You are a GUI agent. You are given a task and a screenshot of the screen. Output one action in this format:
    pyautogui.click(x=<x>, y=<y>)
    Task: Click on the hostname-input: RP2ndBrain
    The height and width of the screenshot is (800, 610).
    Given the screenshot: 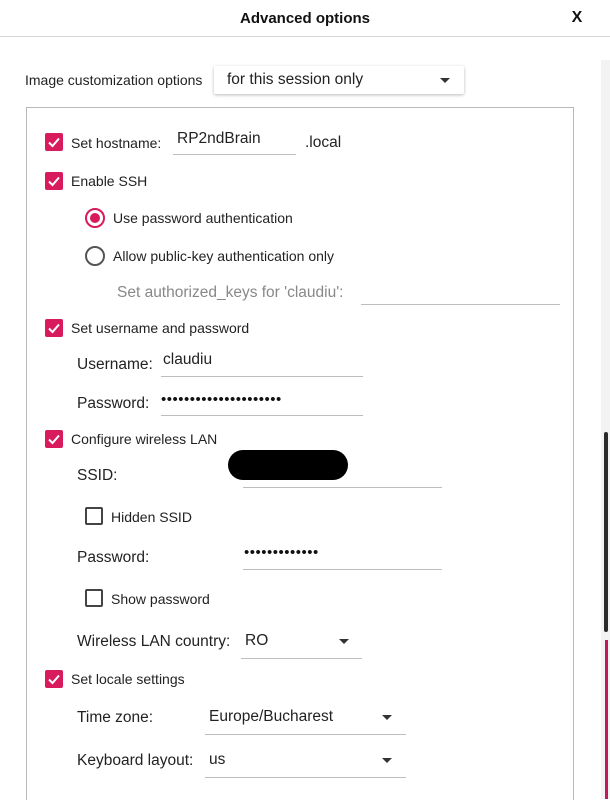 What is the action you would take?
    pyautogui.click(x=234, y=140)
    